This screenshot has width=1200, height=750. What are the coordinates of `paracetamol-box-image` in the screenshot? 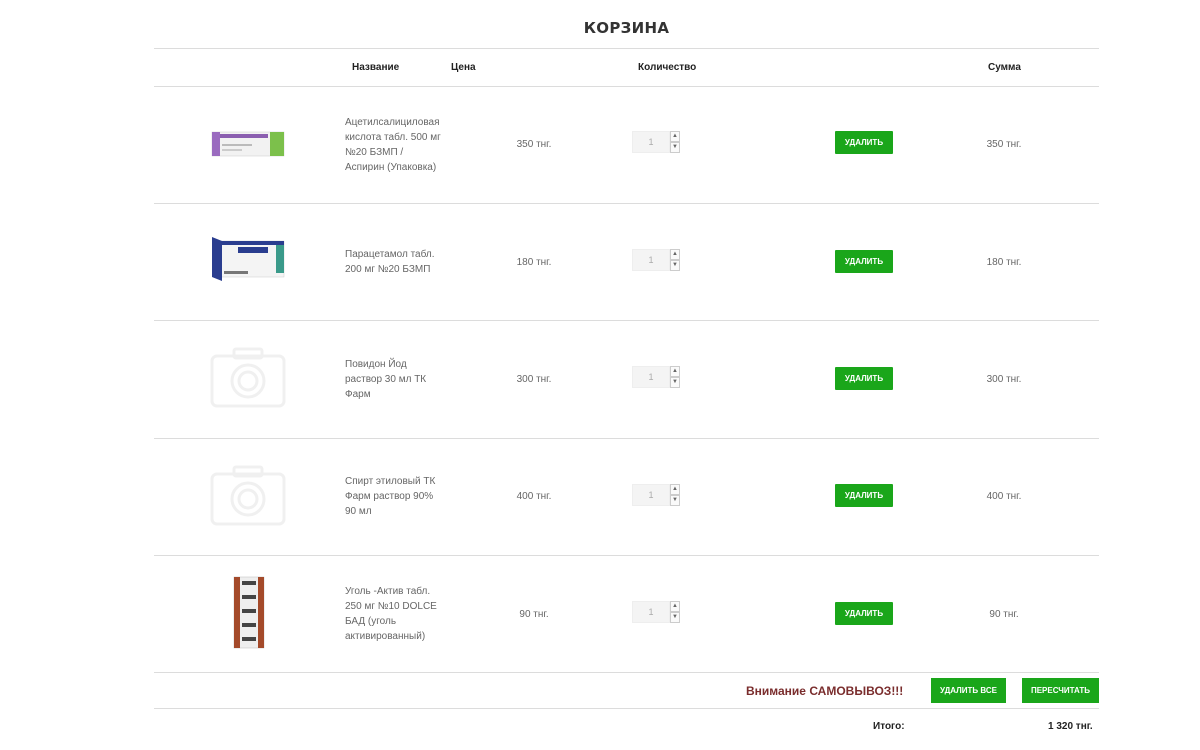 It's located at (248, 260).